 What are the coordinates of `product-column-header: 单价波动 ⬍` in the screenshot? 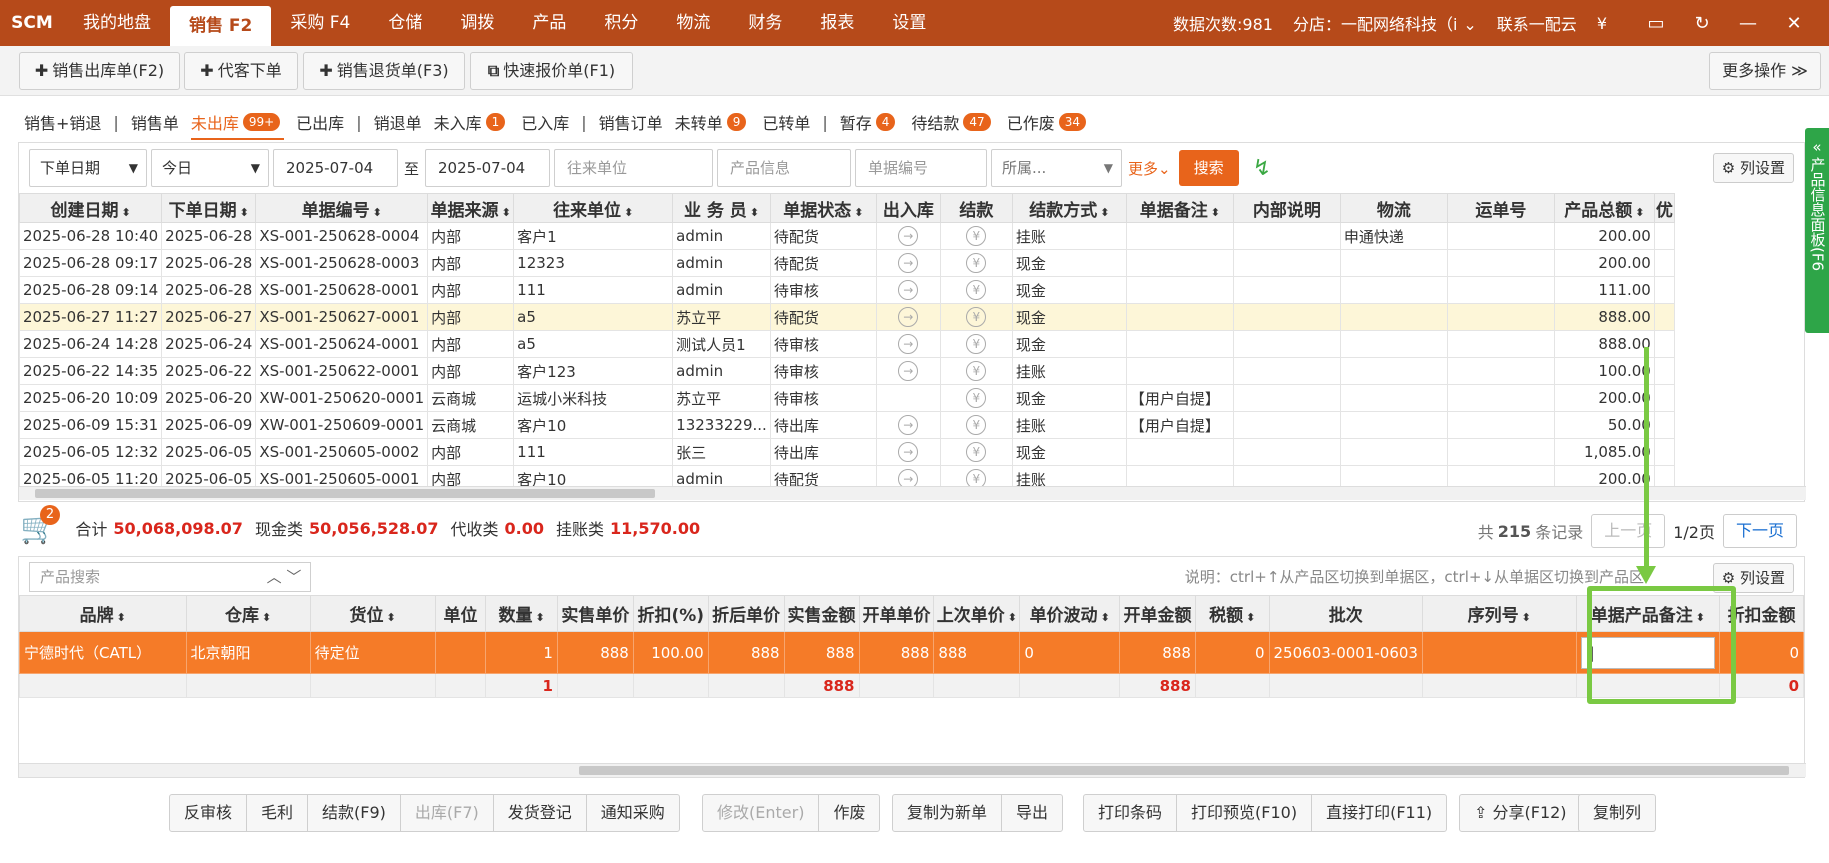 It's located at (1070, 613).